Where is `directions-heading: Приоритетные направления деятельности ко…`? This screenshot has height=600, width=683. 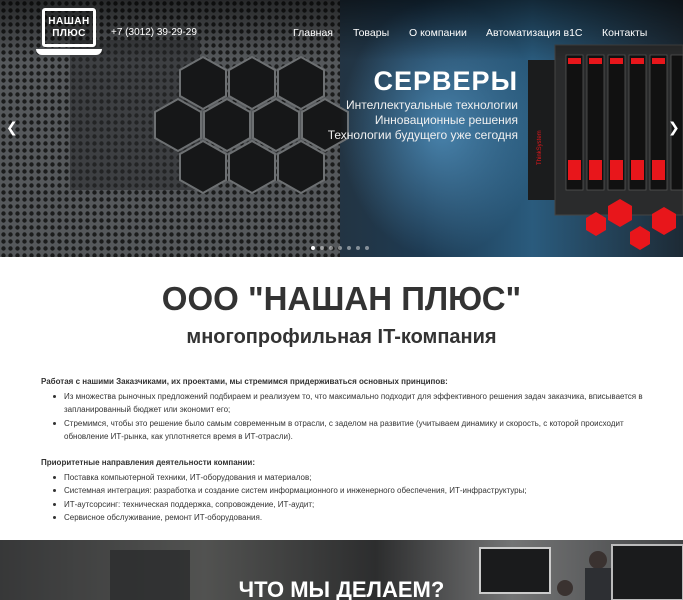
directions-heading: Приоритетные направления деятельности ко… is located at coordinates (148, 462).